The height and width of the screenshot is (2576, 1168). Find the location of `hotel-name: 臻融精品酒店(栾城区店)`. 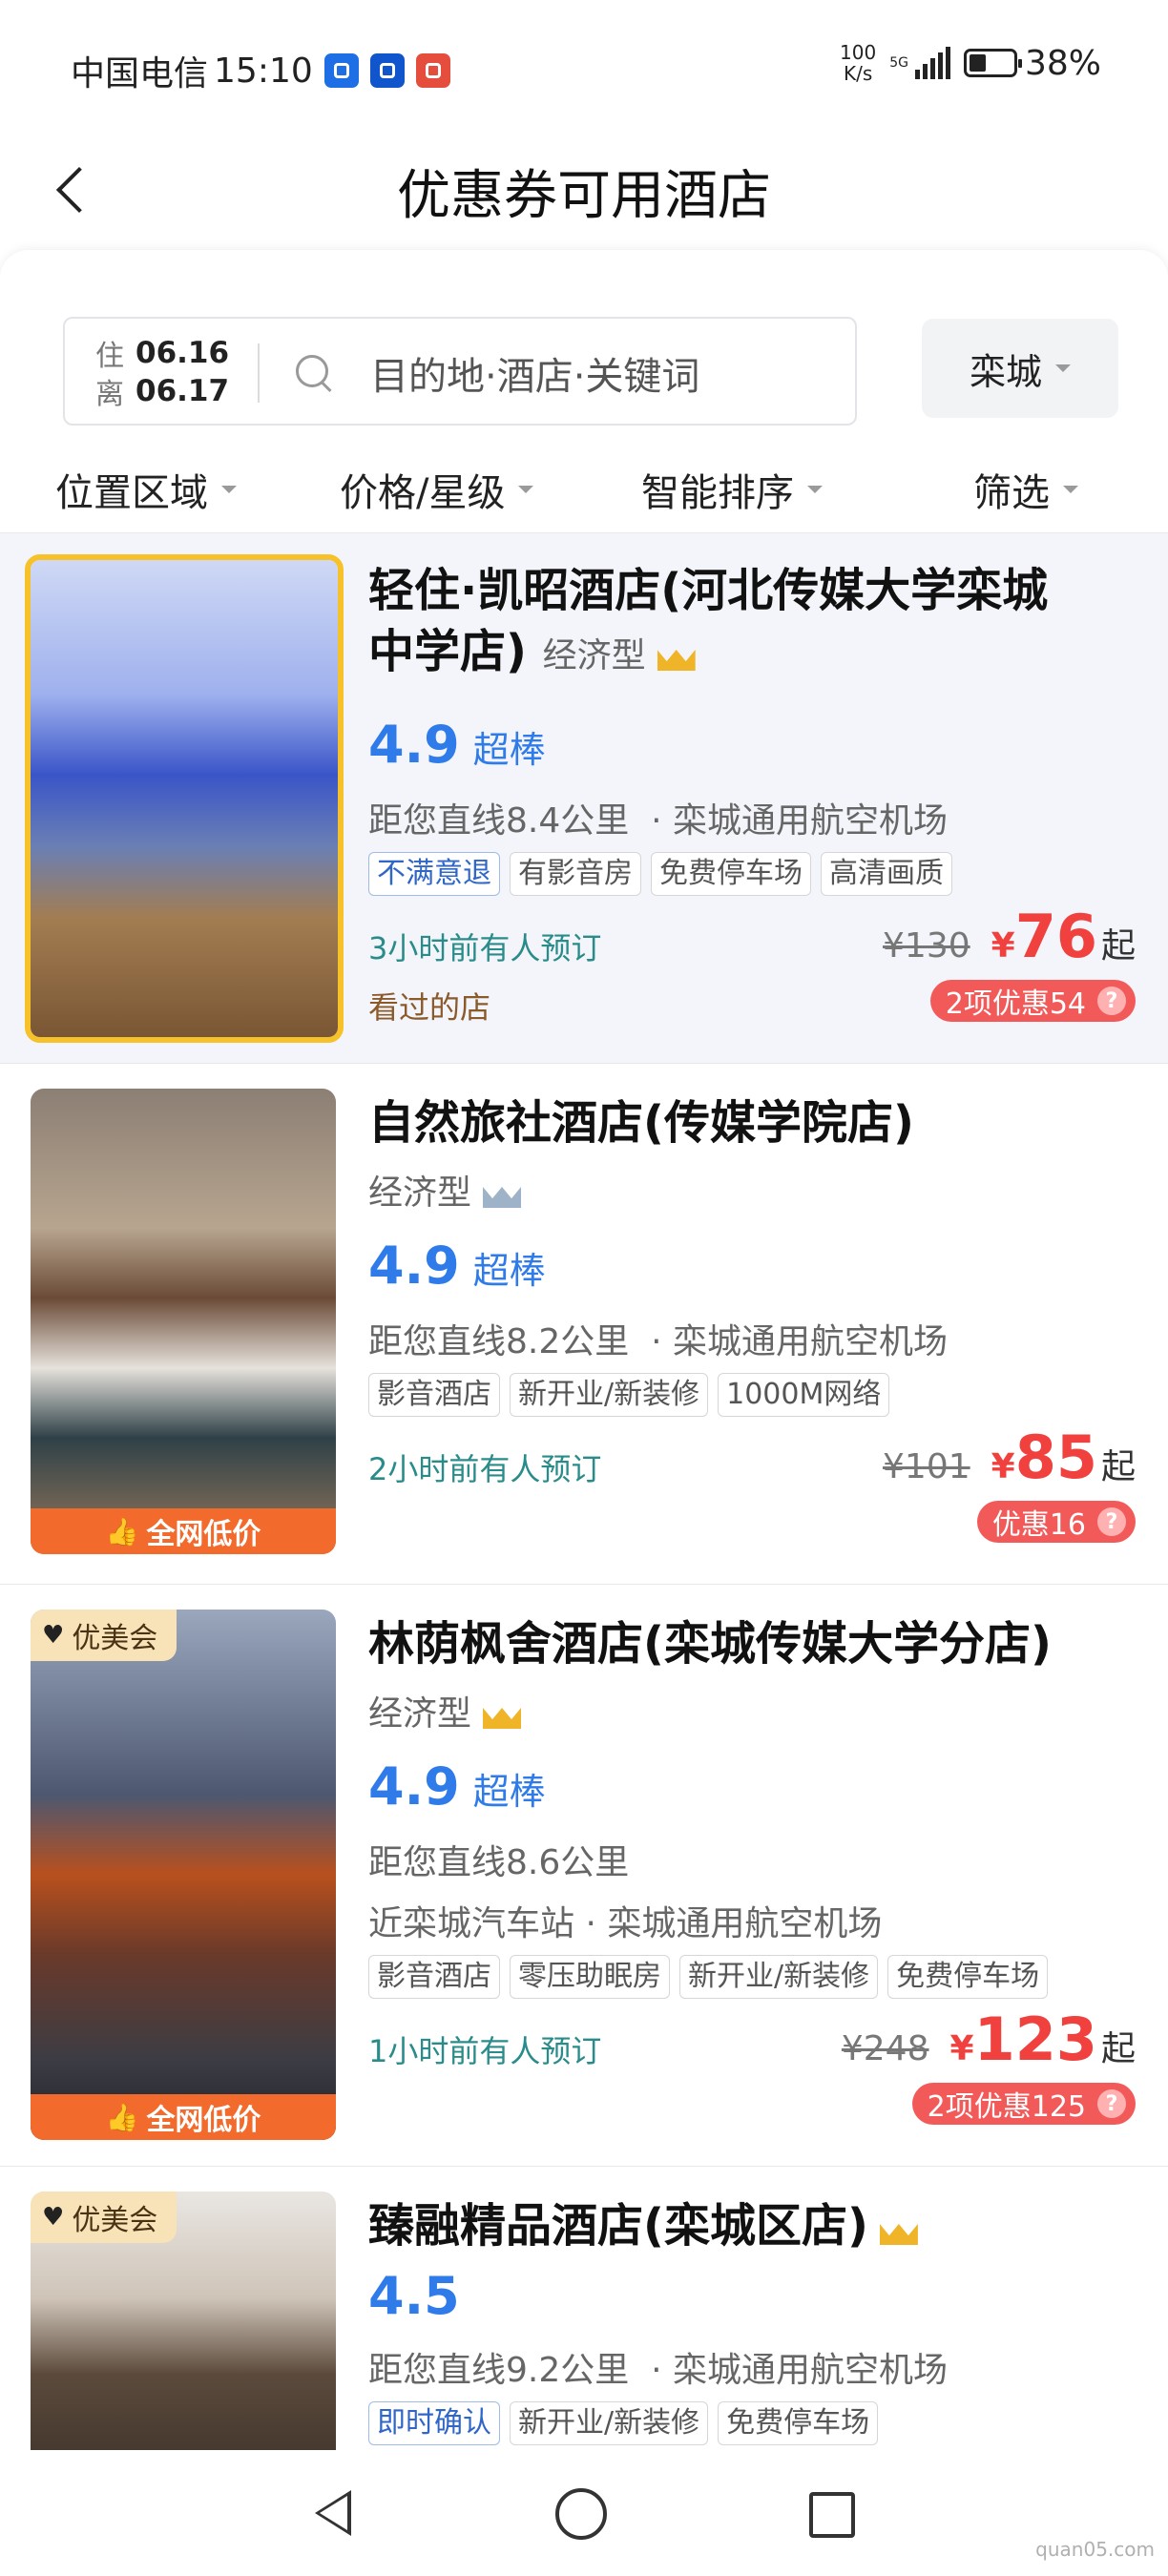

hotel-name: 臻融精品酒店(栾城区店) is located at coordinates (750, 2225).